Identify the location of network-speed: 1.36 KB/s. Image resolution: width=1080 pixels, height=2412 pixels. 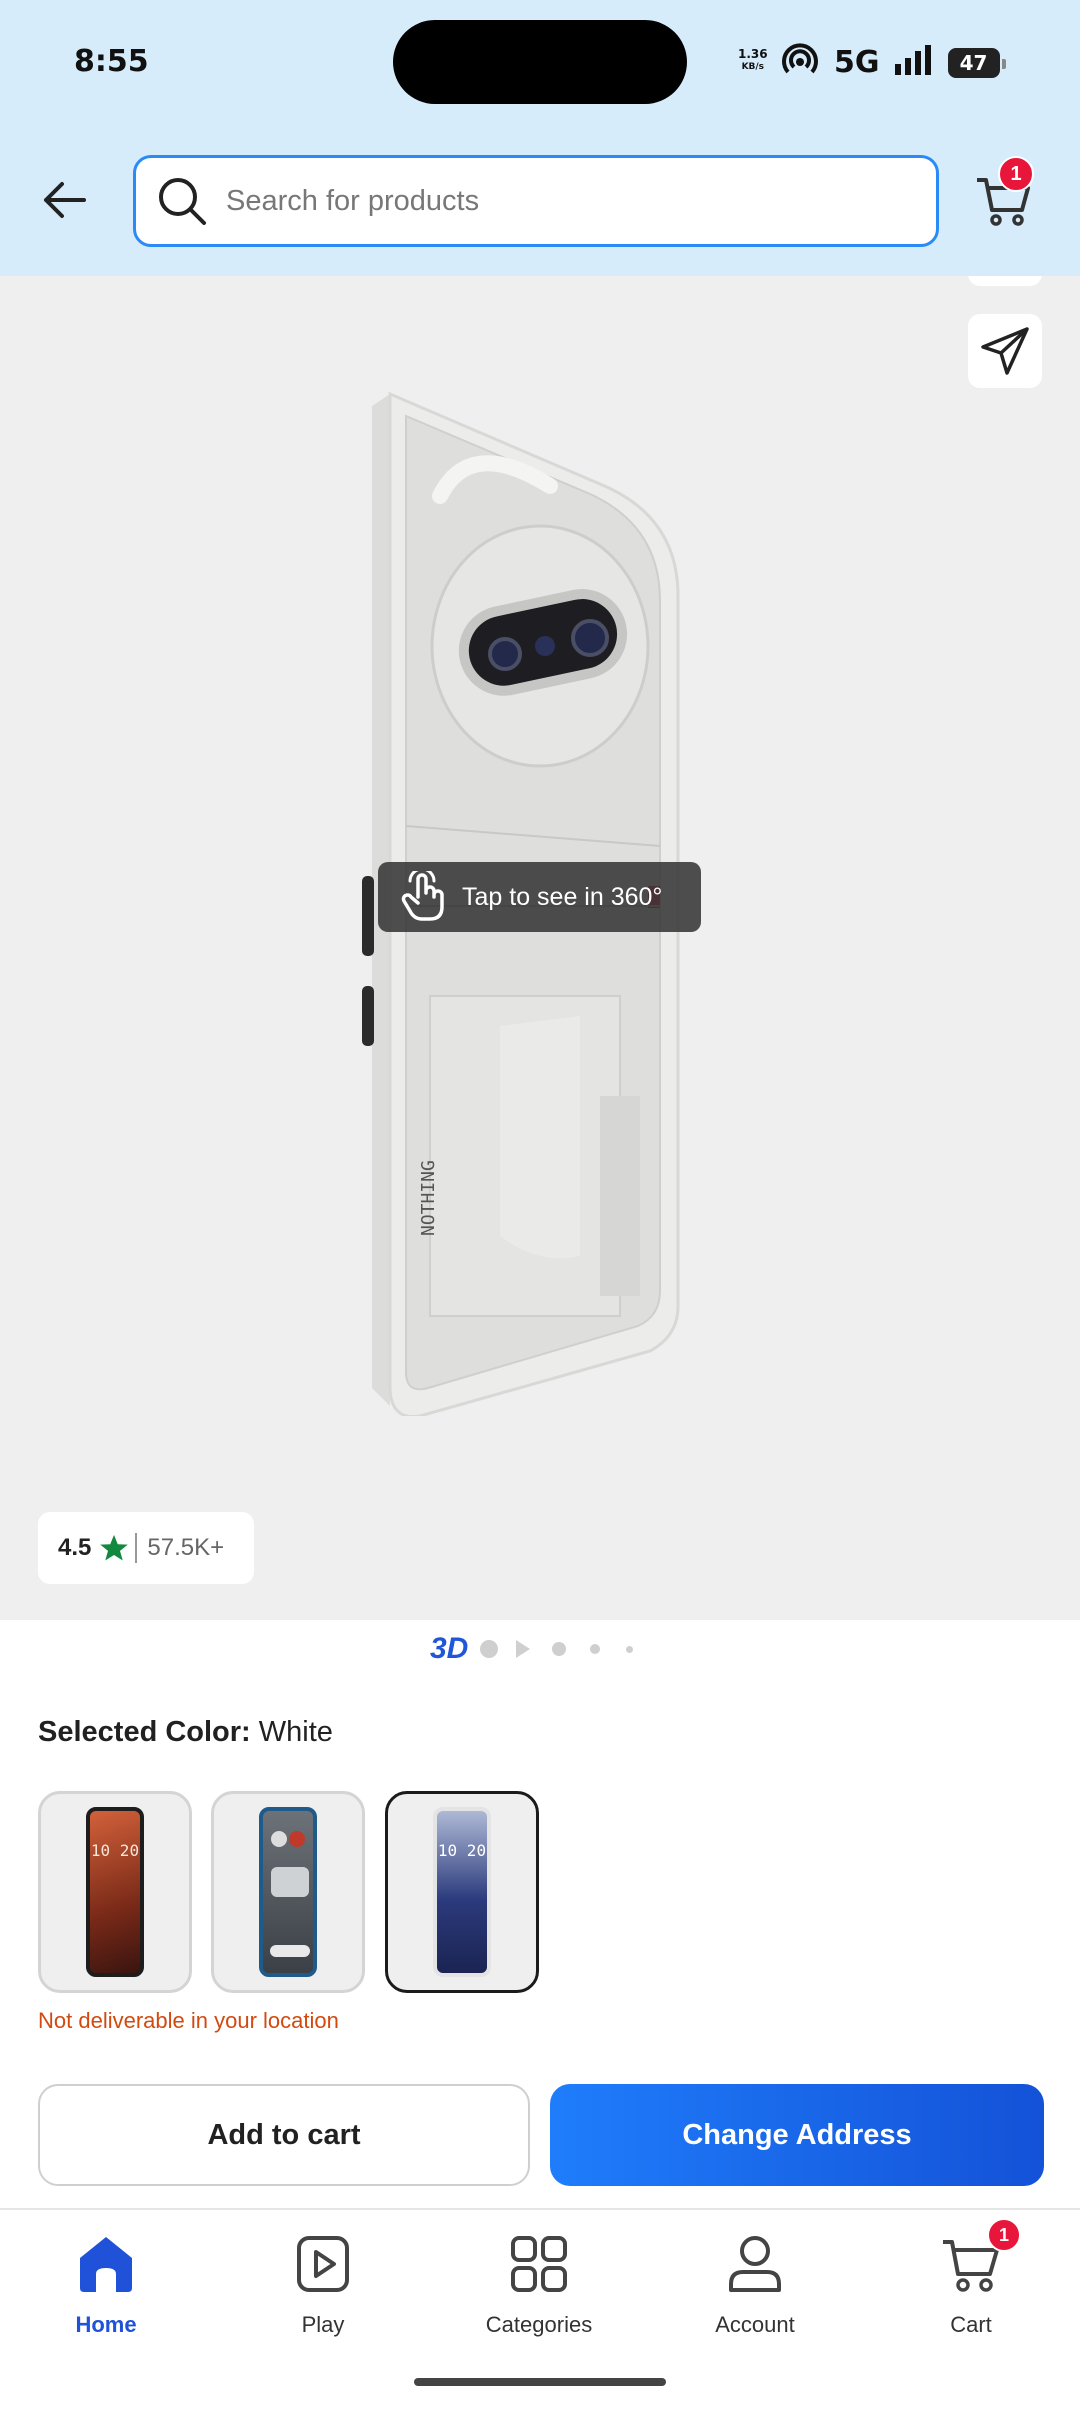
(753, 61).